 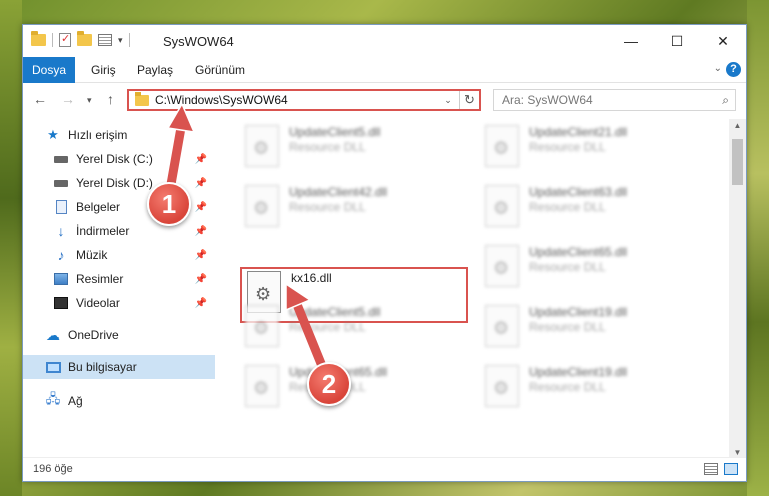 I want to click on search-input: Ara: SysWOW64 ⌕, so click(x=614, y=100).